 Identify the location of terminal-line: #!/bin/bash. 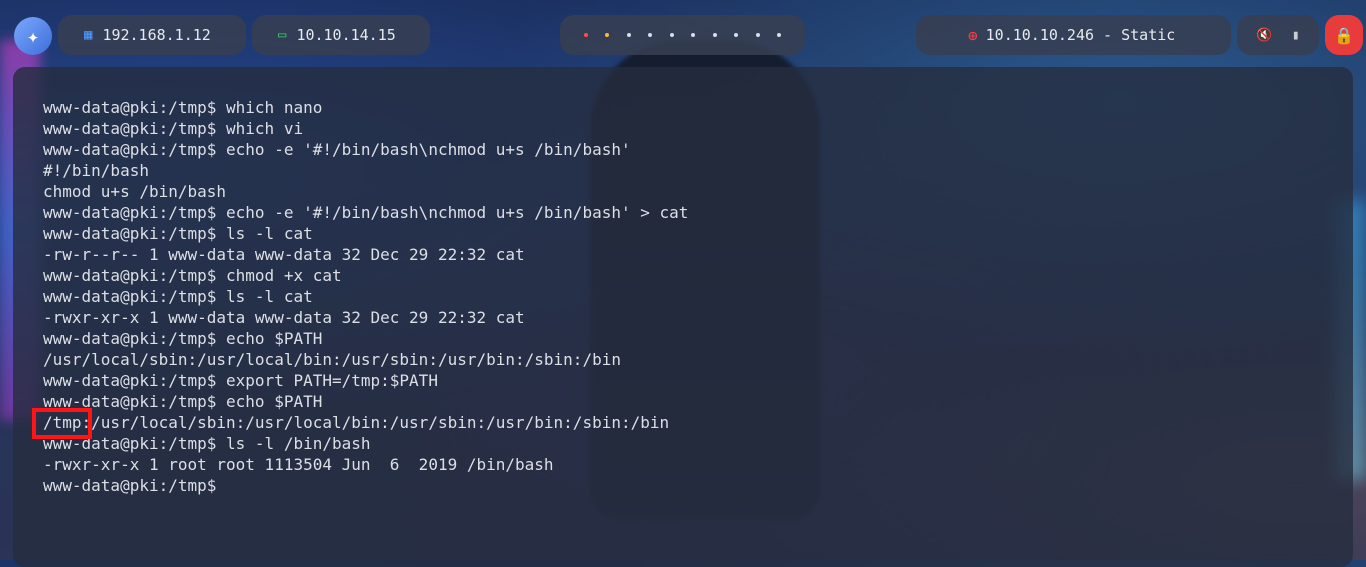
(96, 170).